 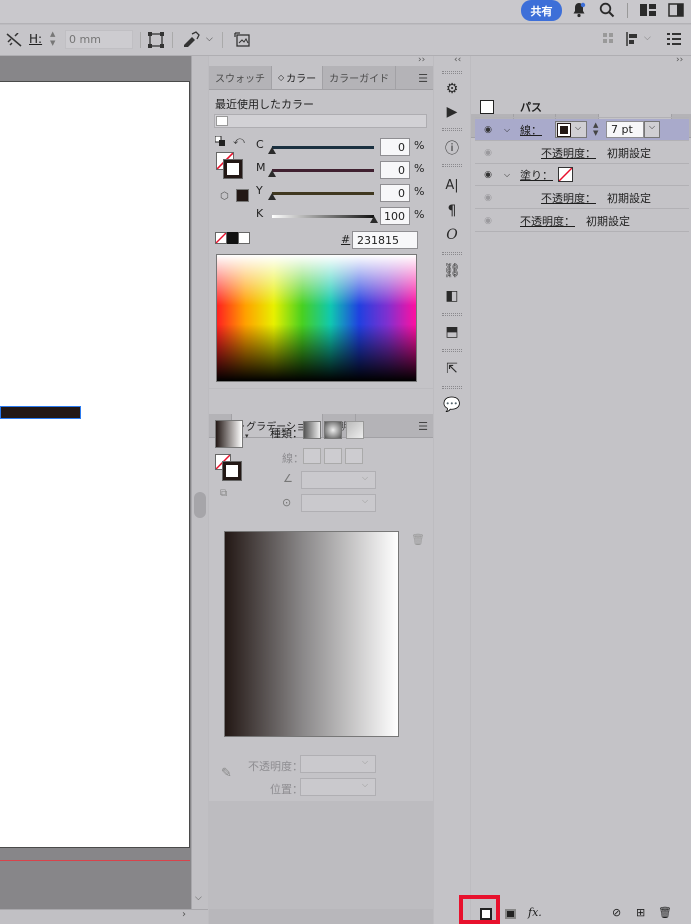 I want to click on character-icon: A|, so click(x=452, y=185).